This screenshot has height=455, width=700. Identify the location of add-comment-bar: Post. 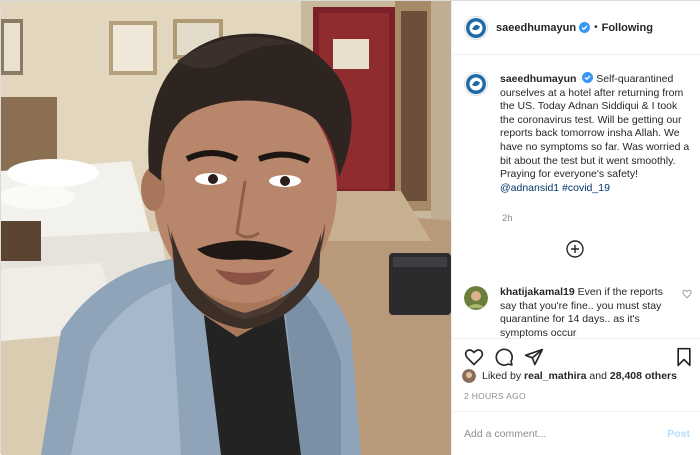
(576, 433).